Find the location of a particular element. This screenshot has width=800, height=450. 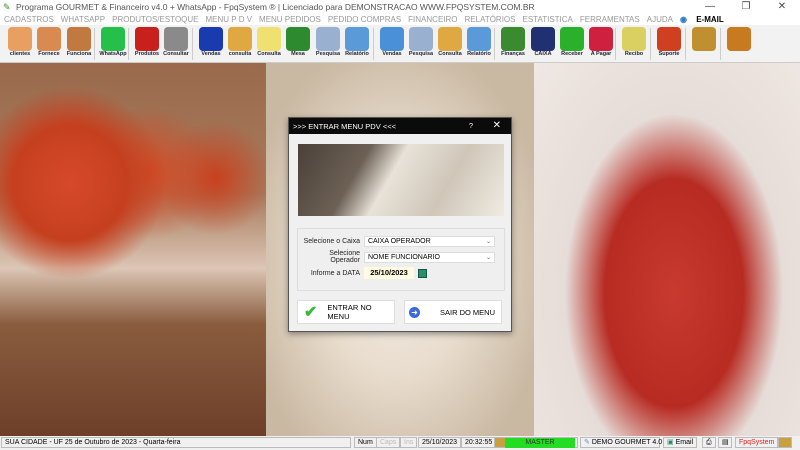

toolbar-label: Suporte is located at coordinates (669, 54).